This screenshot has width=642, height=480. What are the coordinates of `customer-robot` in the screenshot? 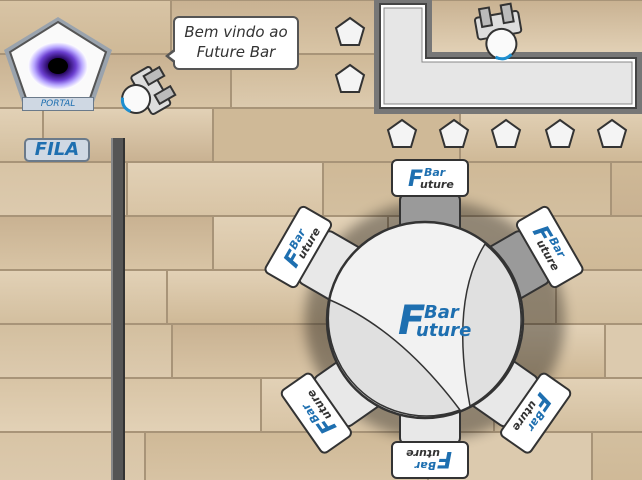 It's located at (145, 93).